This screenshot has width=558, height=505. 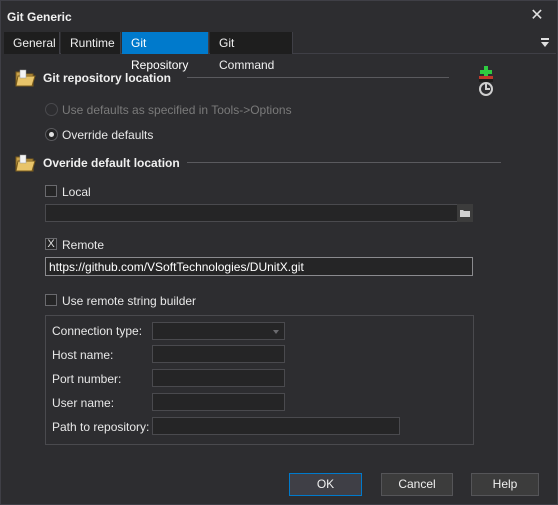 I want to click on cancel-button: Cancel, so click(x=417, y=484).